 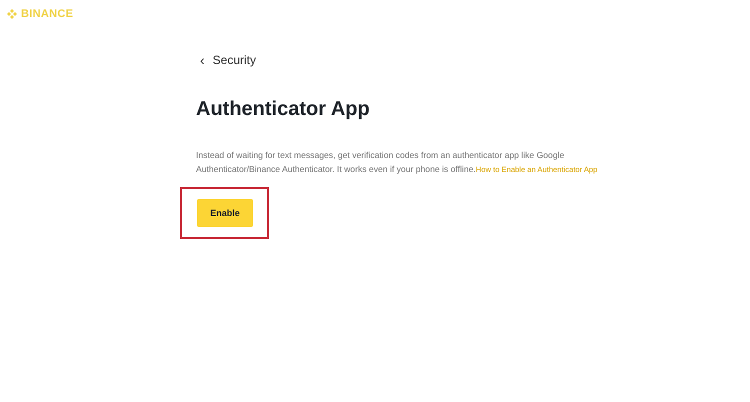 I want to click on logo-text: BINANCE, so click(x=47, y=14).